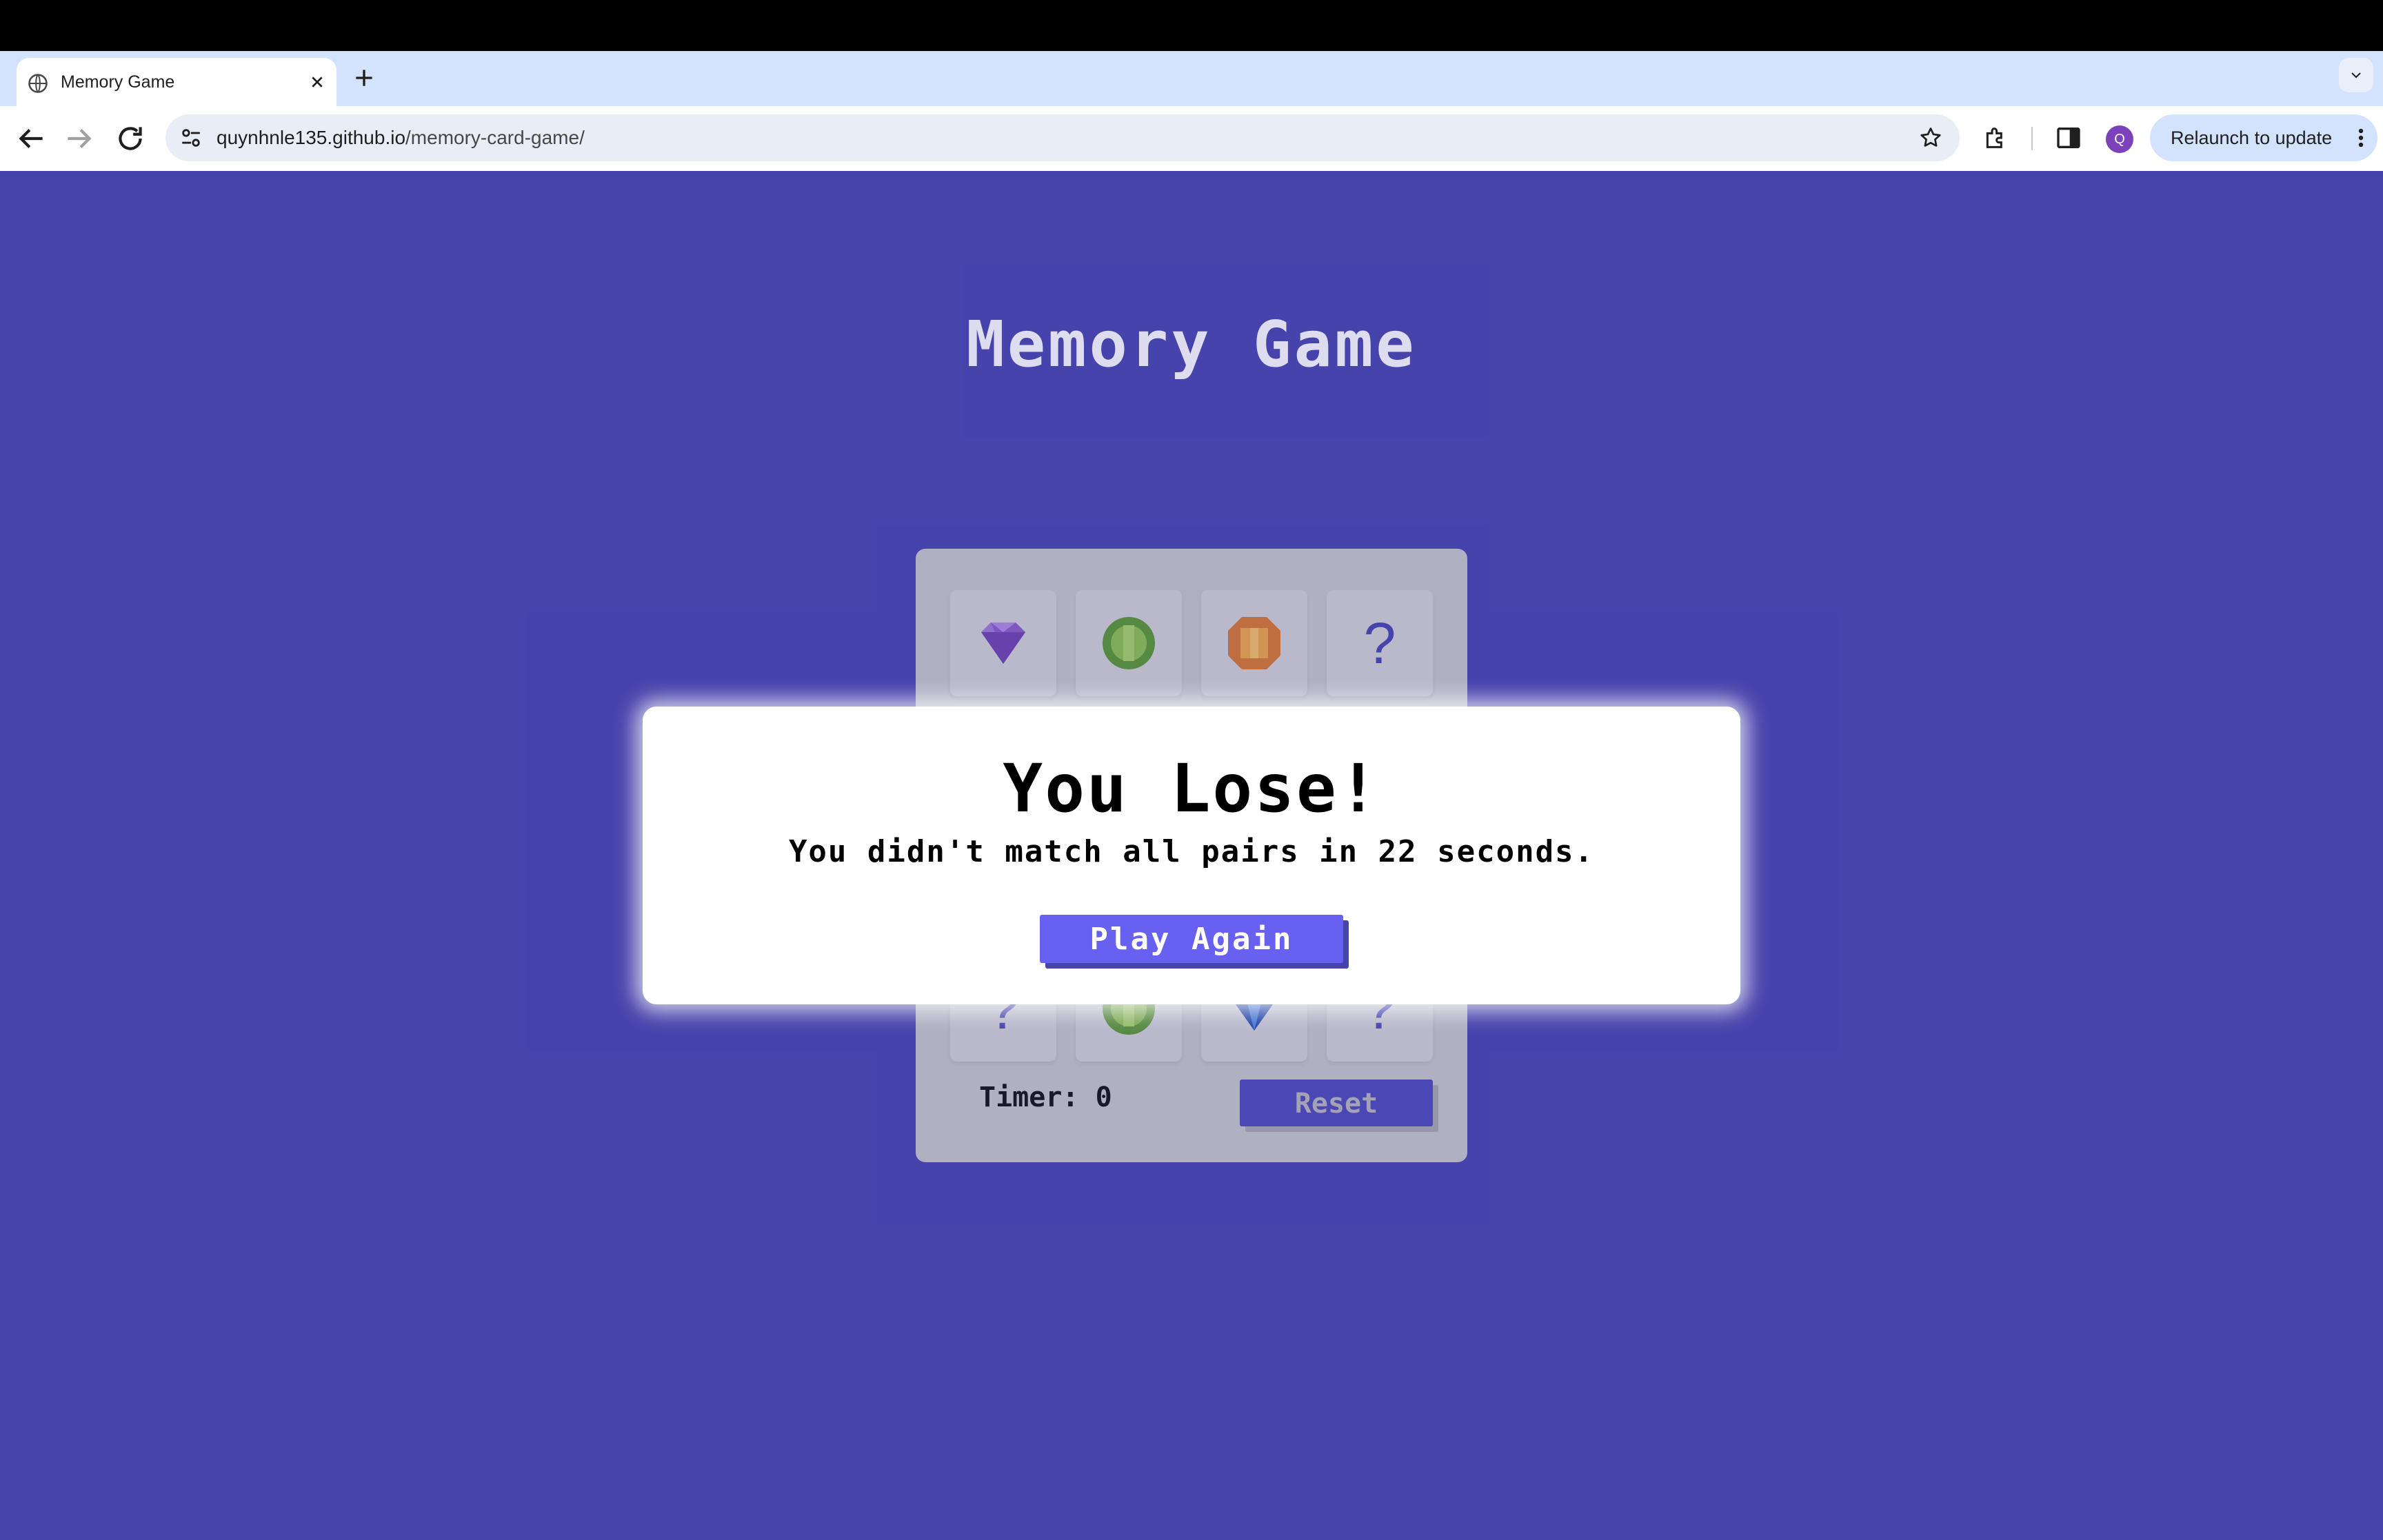 This screenshot has height=1540, width=2383. Describe the element at coordinates (176, 82) in the screenshot. I see `browser-tab: Memory Game` at that location.